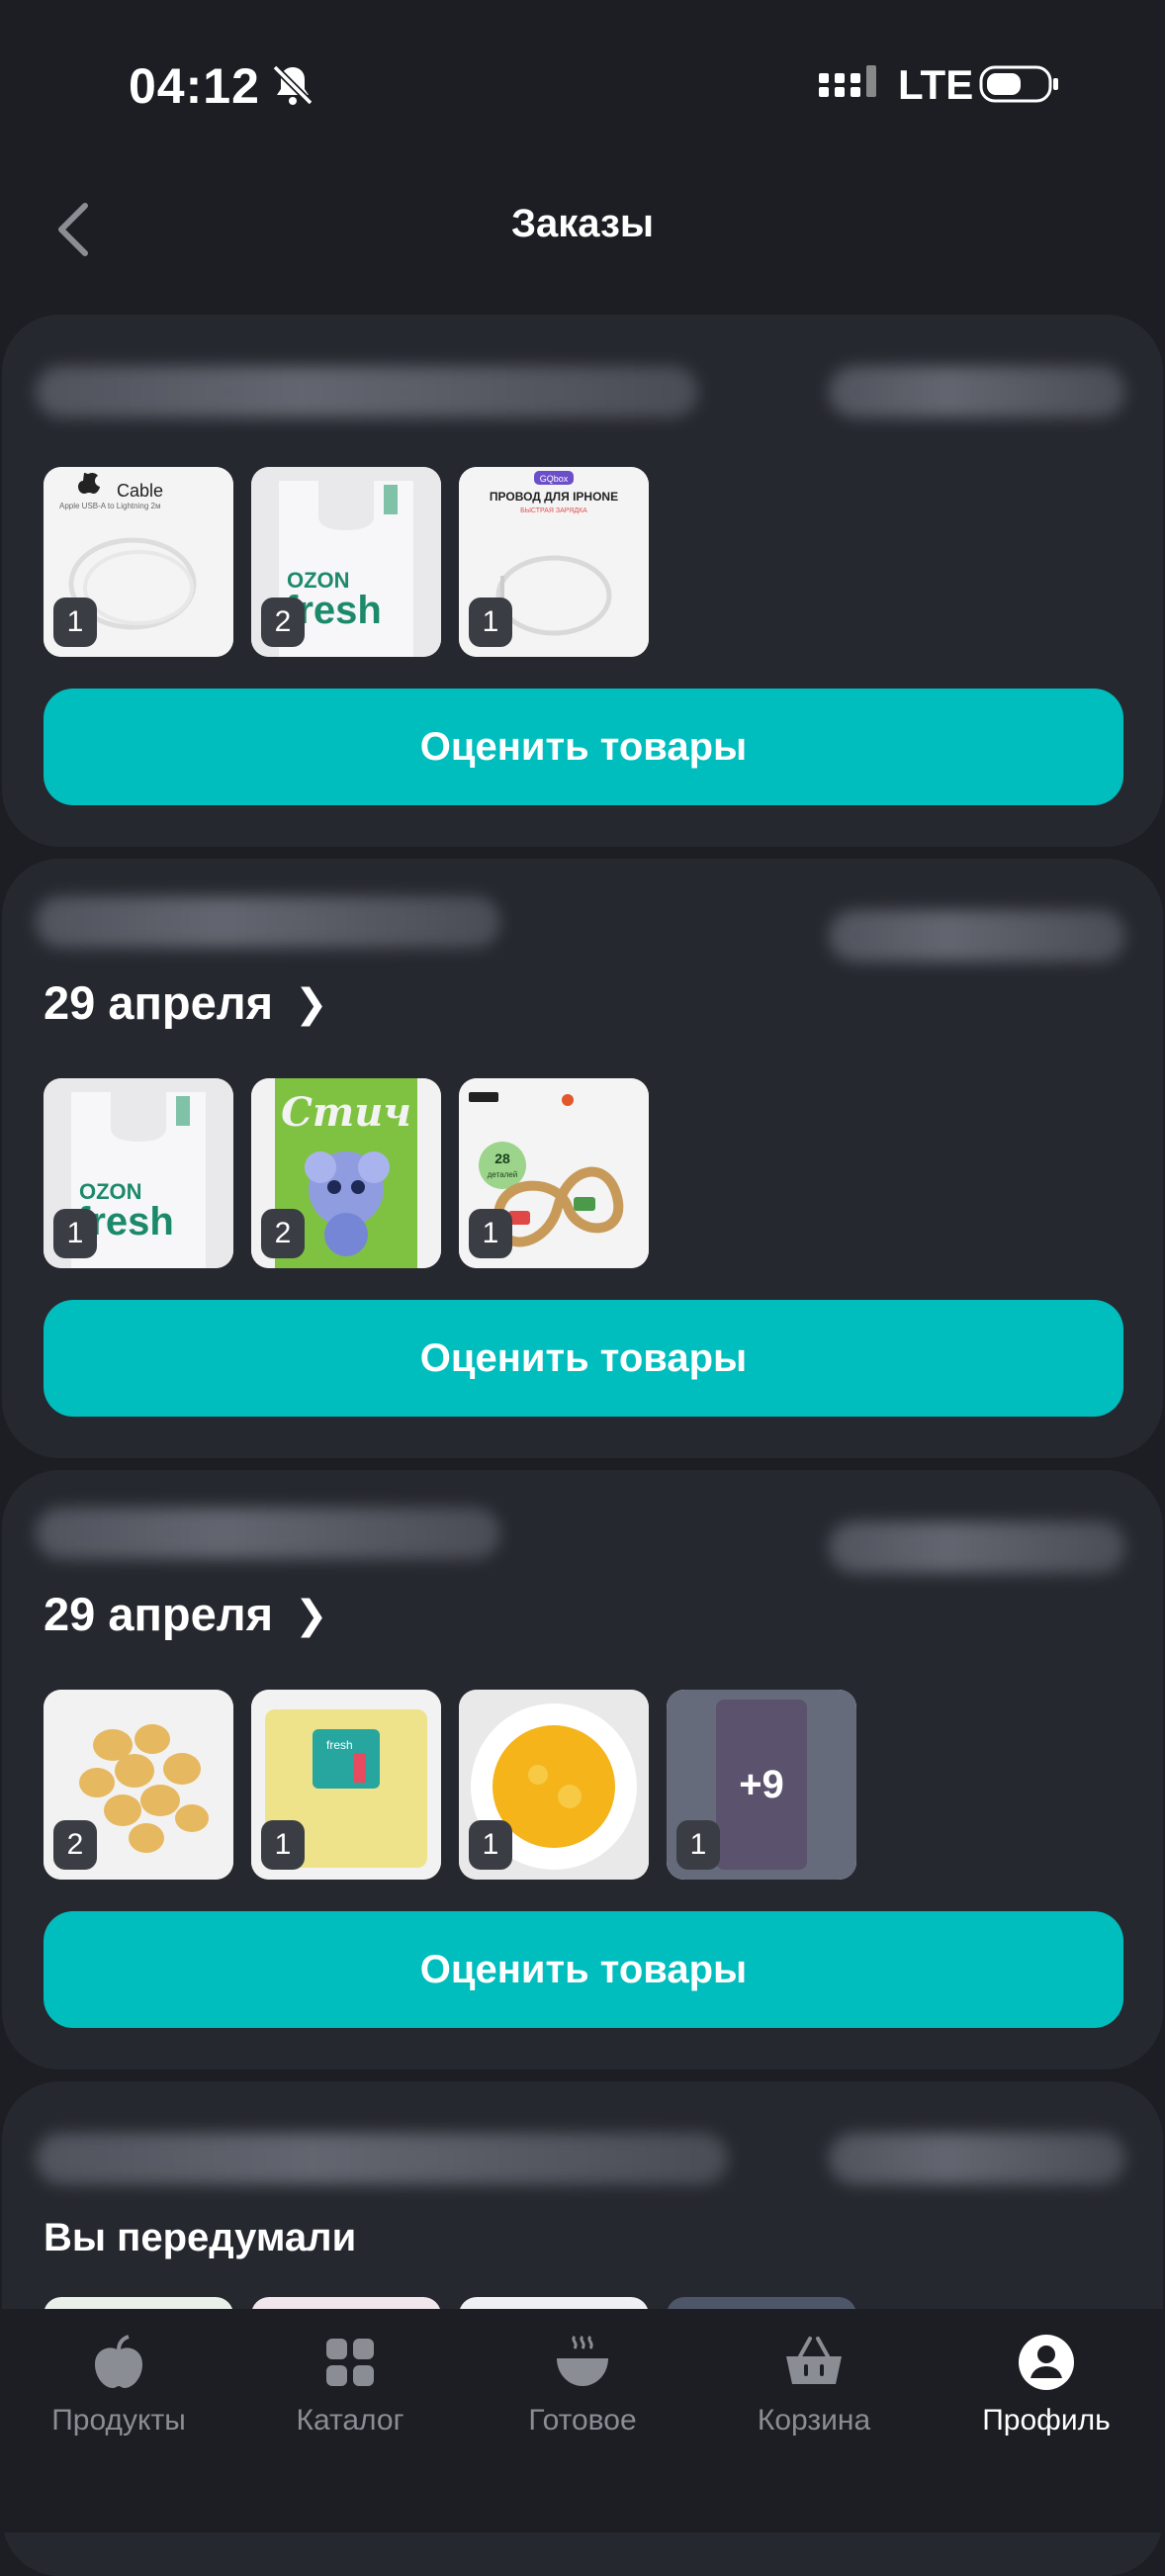  What do you see at coordinates (1046, 2421) in the screenshot?
I see `nav-label: Профиль` at bounding box center [1046, 2421].